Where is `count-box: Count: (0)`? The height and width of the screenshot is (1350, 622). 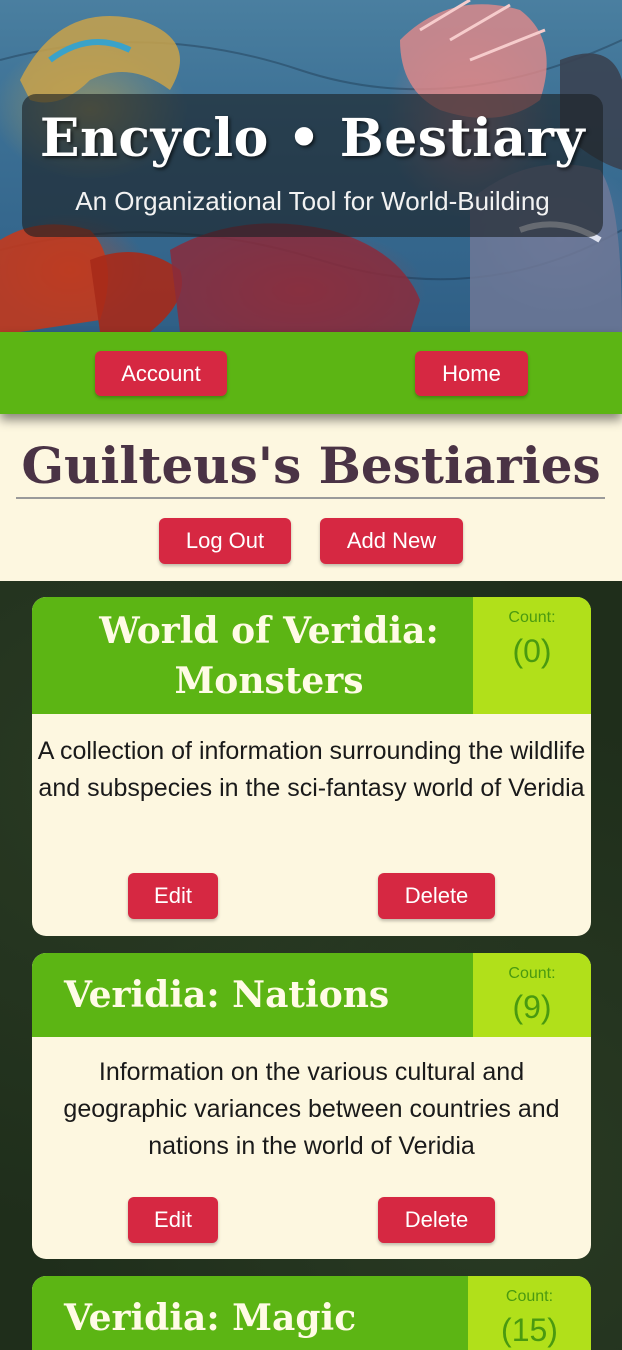
count-box: Count: (0) is located at coordinates (532, 655).